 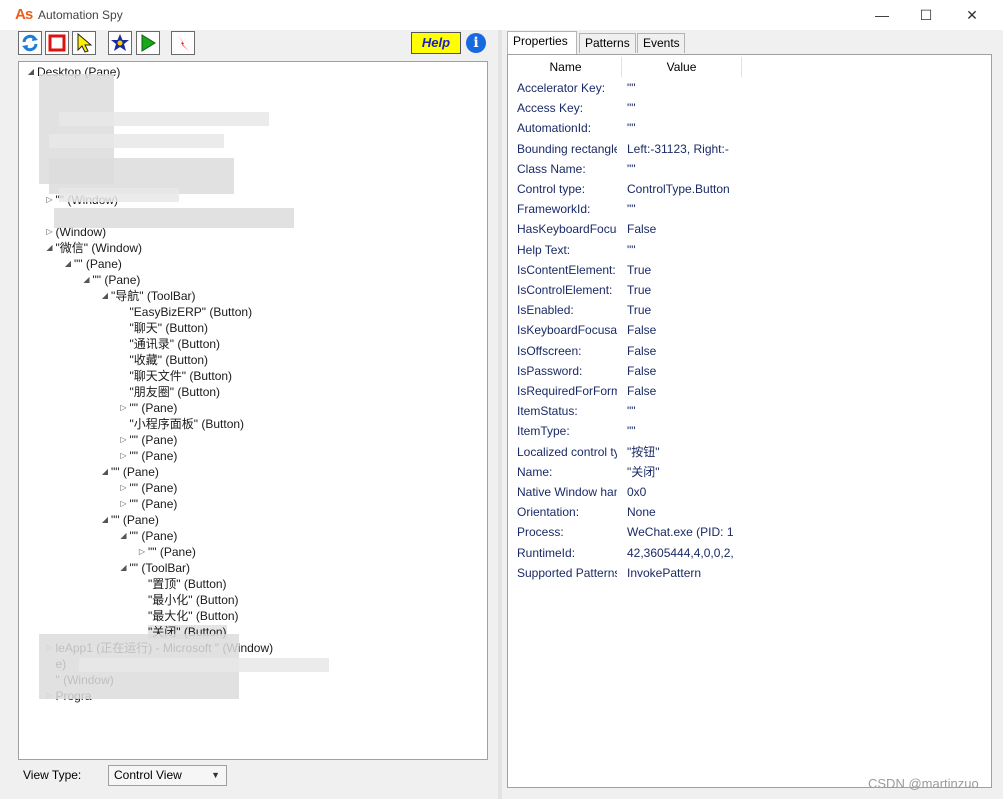 I want to click on property-value: Left:-31123, Right:-, so click(x=678, y=148).